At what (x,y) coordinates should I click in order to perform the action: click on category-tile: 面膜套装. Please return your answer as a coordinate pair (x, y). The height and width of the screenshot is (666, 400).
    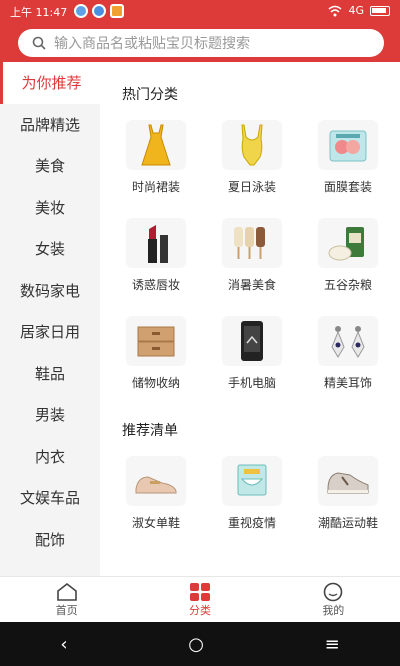
    Looking at the image, I should click on (348, 165).